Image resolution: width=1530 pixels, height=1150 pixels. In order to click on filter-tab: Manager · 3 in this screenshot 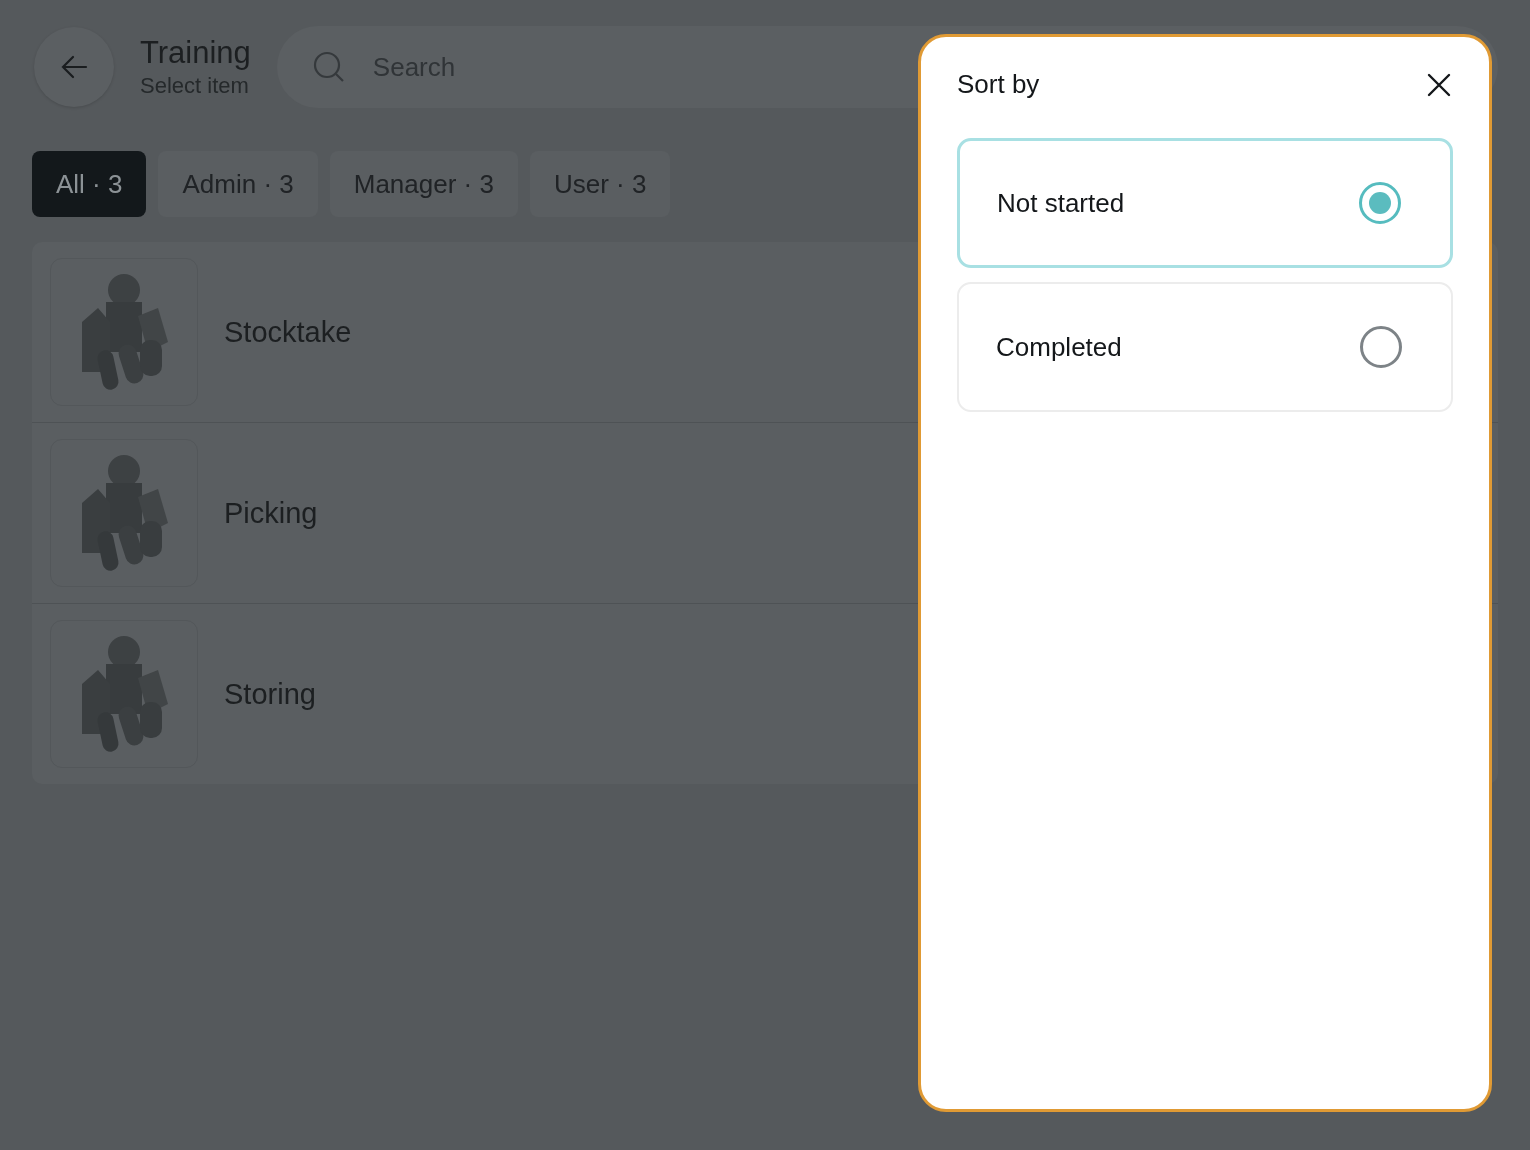, I will do `click(423, 184)`.